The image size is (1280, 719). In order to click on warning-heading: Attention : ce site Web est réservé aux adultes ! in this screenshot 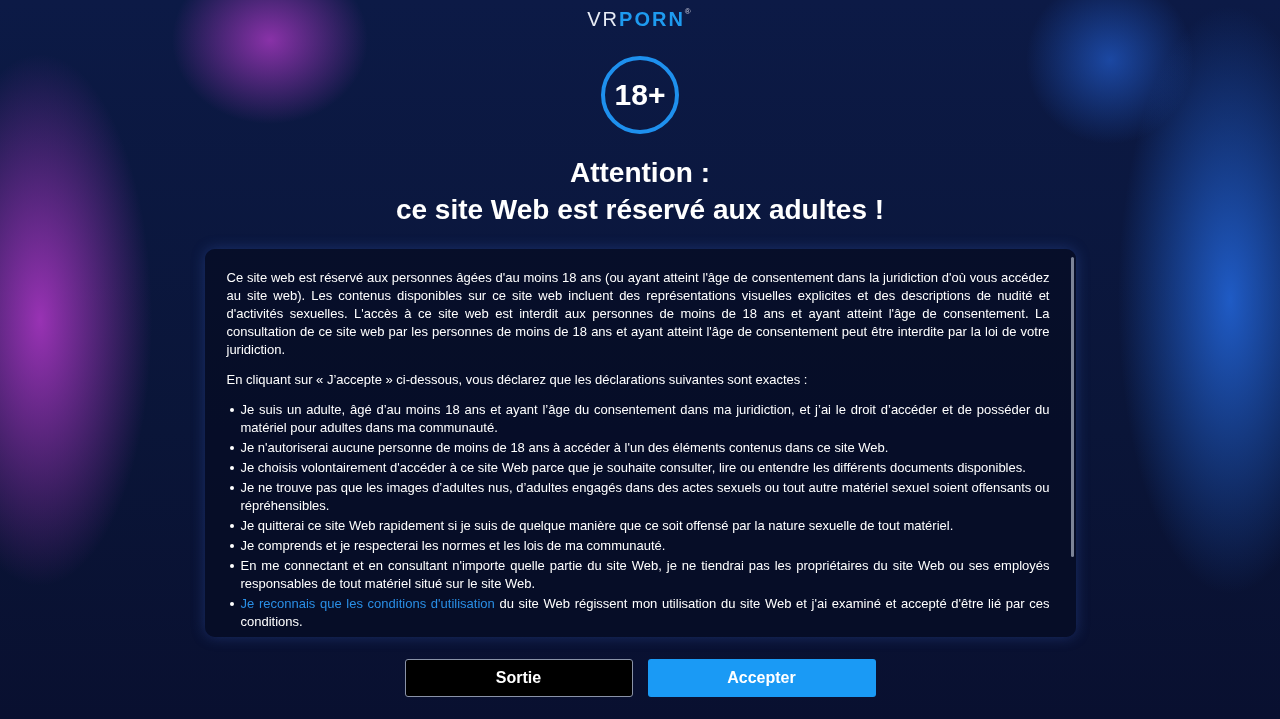, I will do `click(640, 191)`.